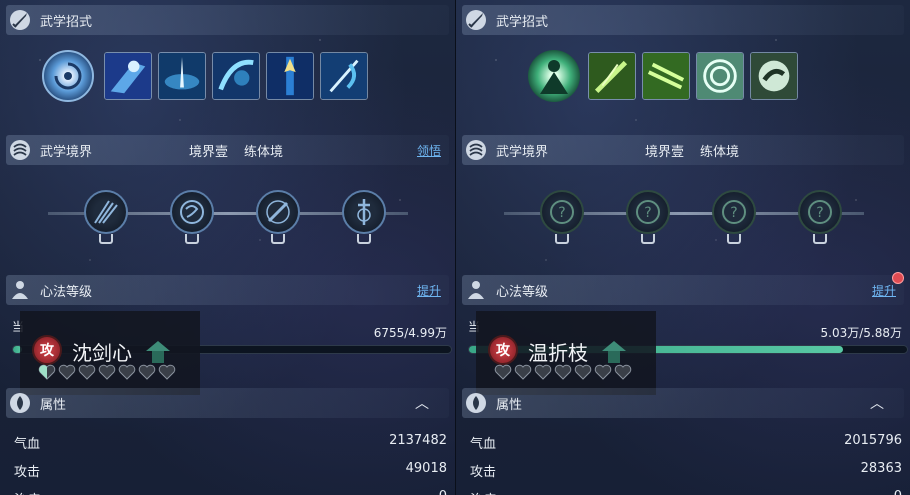 This screenshot has height=495, width=910. I want to click on stat-row: 气血 2137482, so click(230, 443).